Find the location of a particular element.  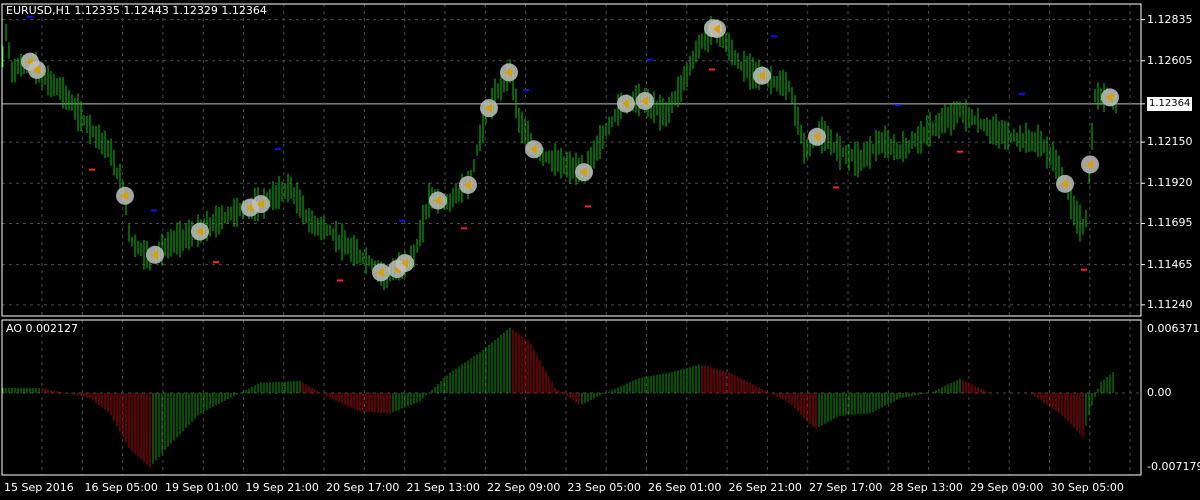

price-tick-label: 1.11240 is located at coordinates (1170, 304).